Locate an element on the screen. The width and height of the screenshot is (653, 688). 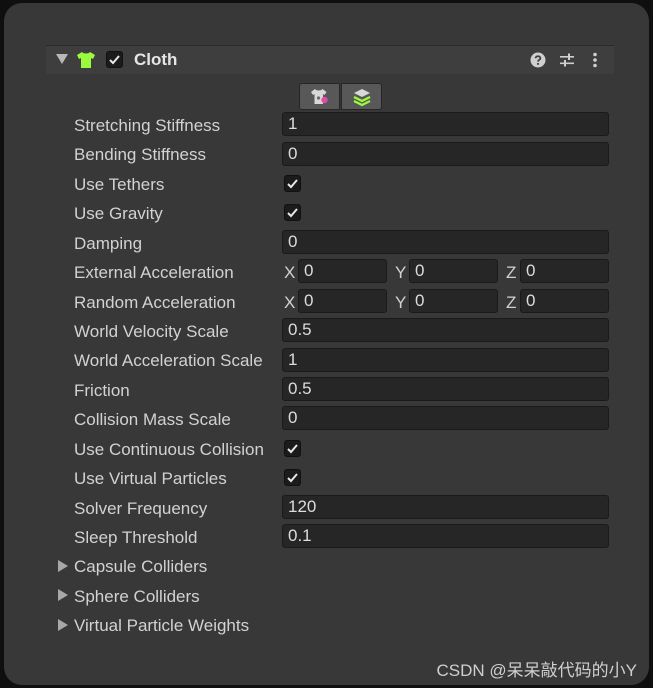
virtual-particle-weights-foldout: Virtual Particle Weights is located at coordinates (161, 626).